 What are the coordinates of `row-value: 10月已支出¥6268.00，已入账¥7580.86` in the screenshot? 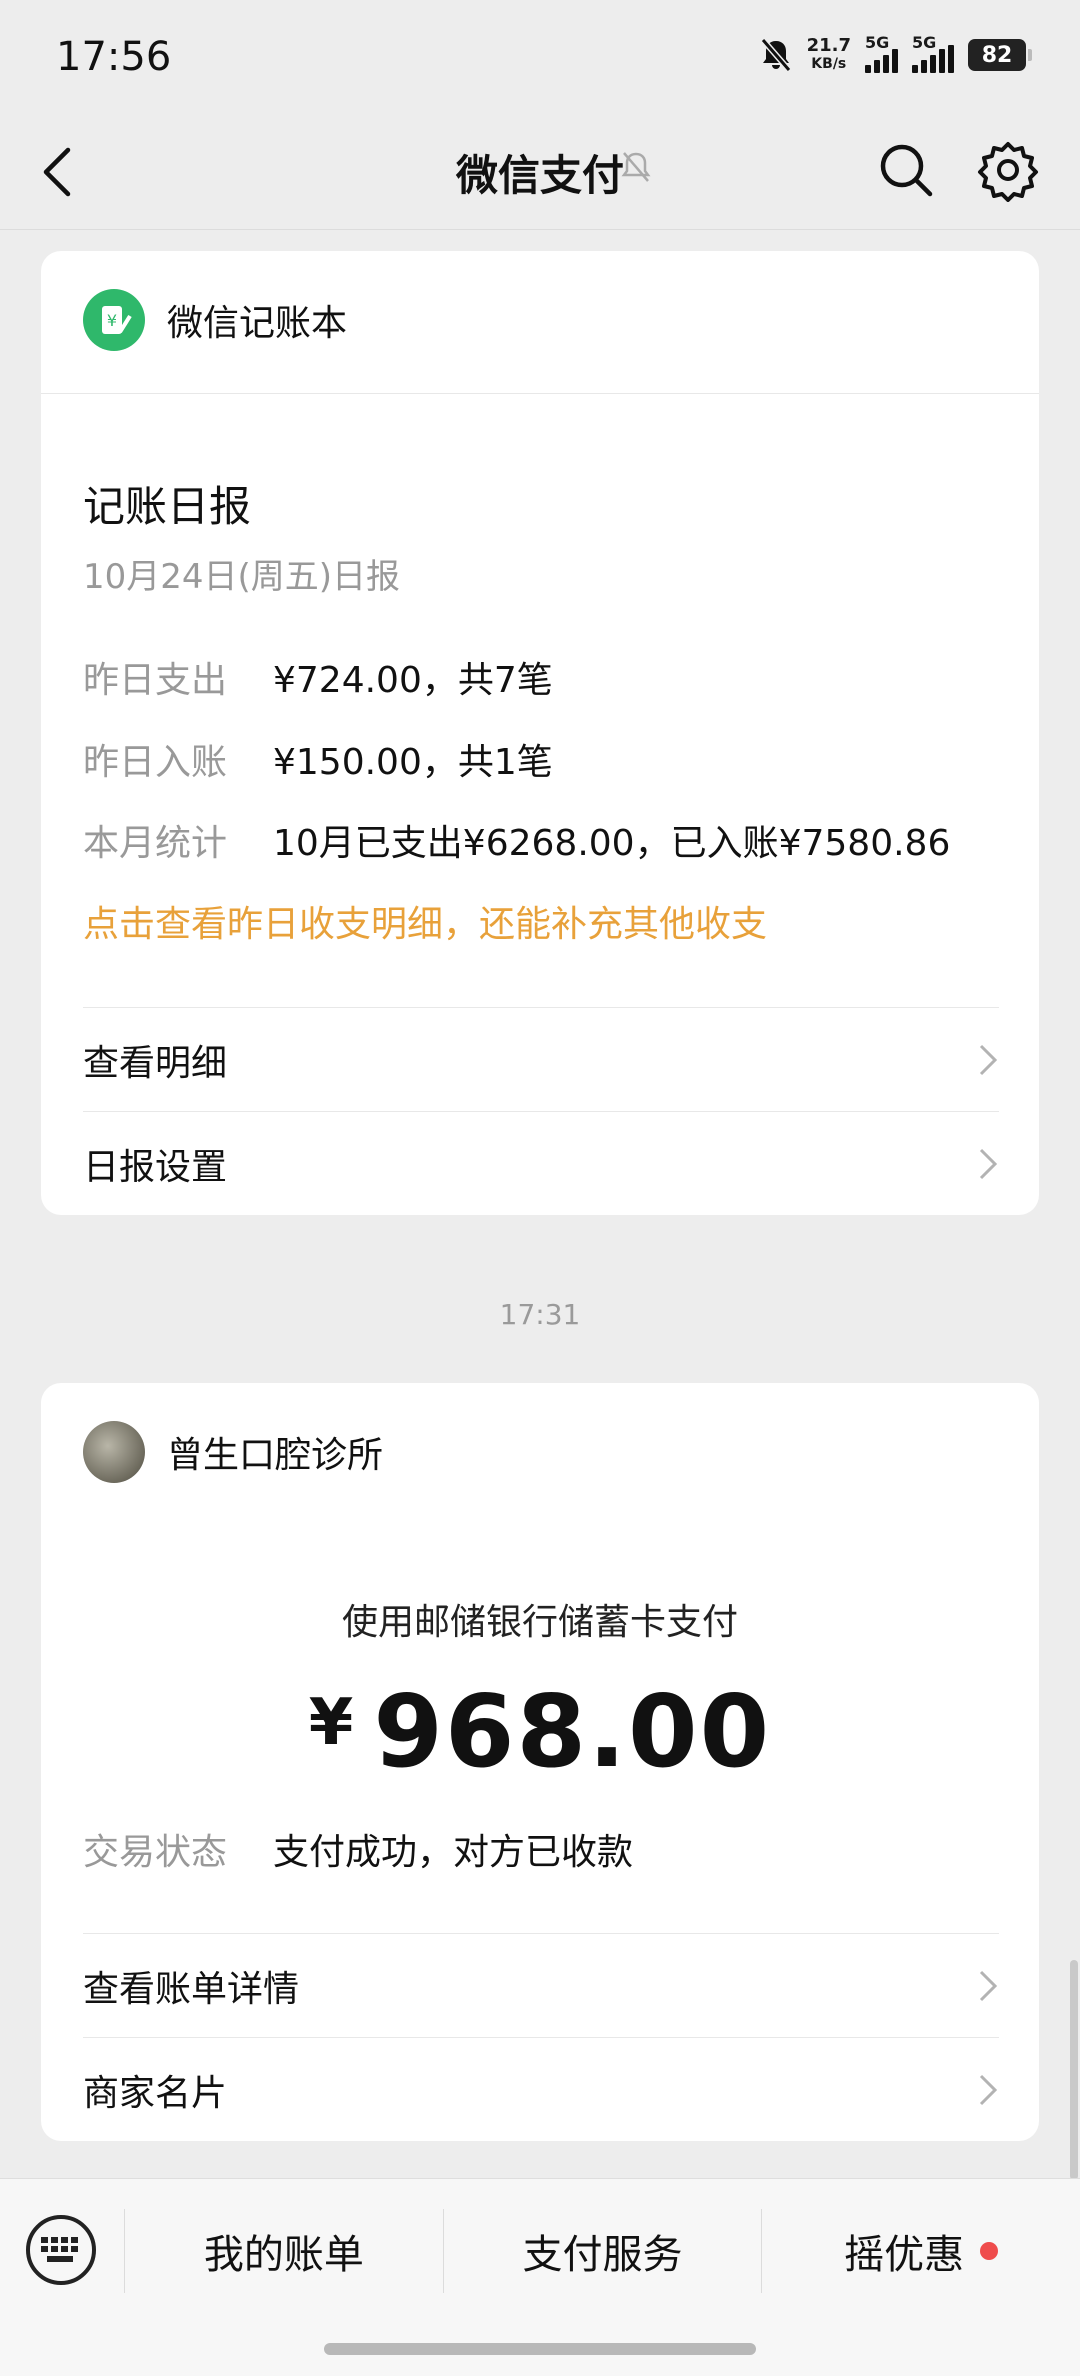 It's located at (612, 843).